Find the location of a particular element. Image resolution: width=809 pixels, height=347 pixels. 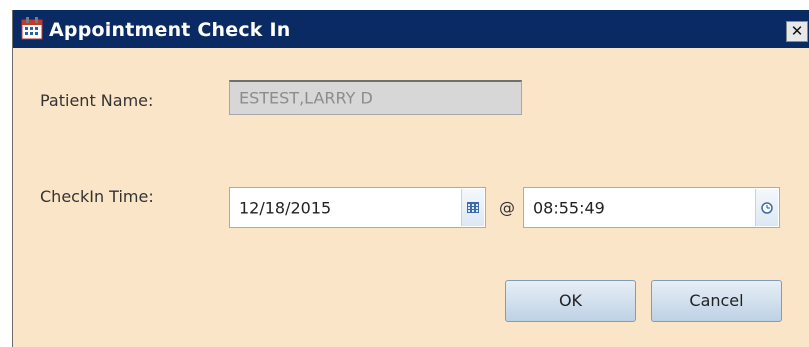

clock-icon is located at coordinates (767, 207).